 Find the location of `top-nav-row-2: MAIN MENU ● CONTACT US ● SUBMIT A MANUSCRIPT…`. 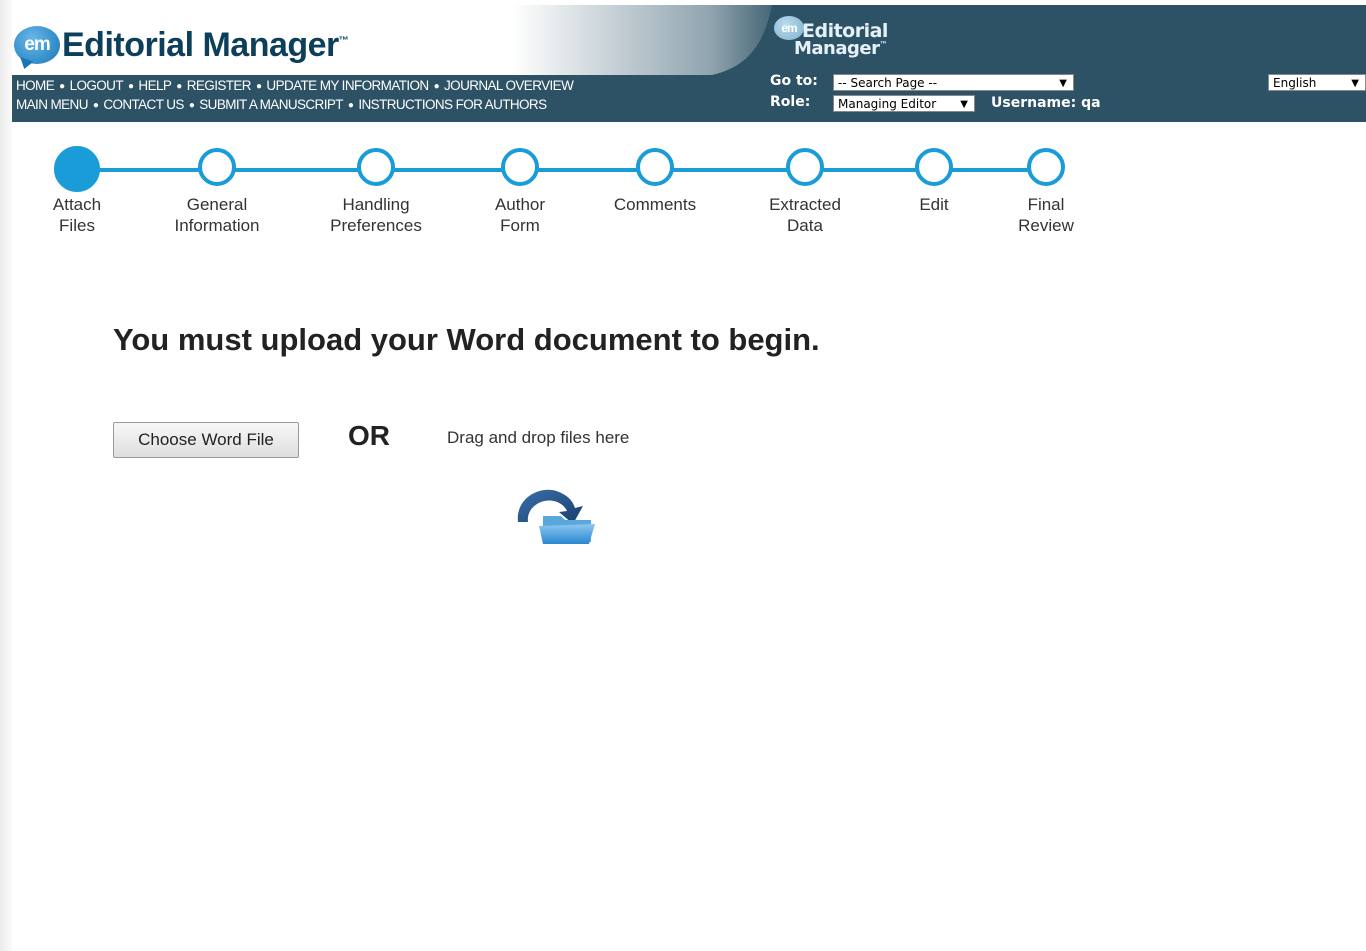

top-nav-row-2: MAIN MENU ● CONTACT US ● SUBMIT A MANUSCRIPT… is located at coordinates (281, 104).